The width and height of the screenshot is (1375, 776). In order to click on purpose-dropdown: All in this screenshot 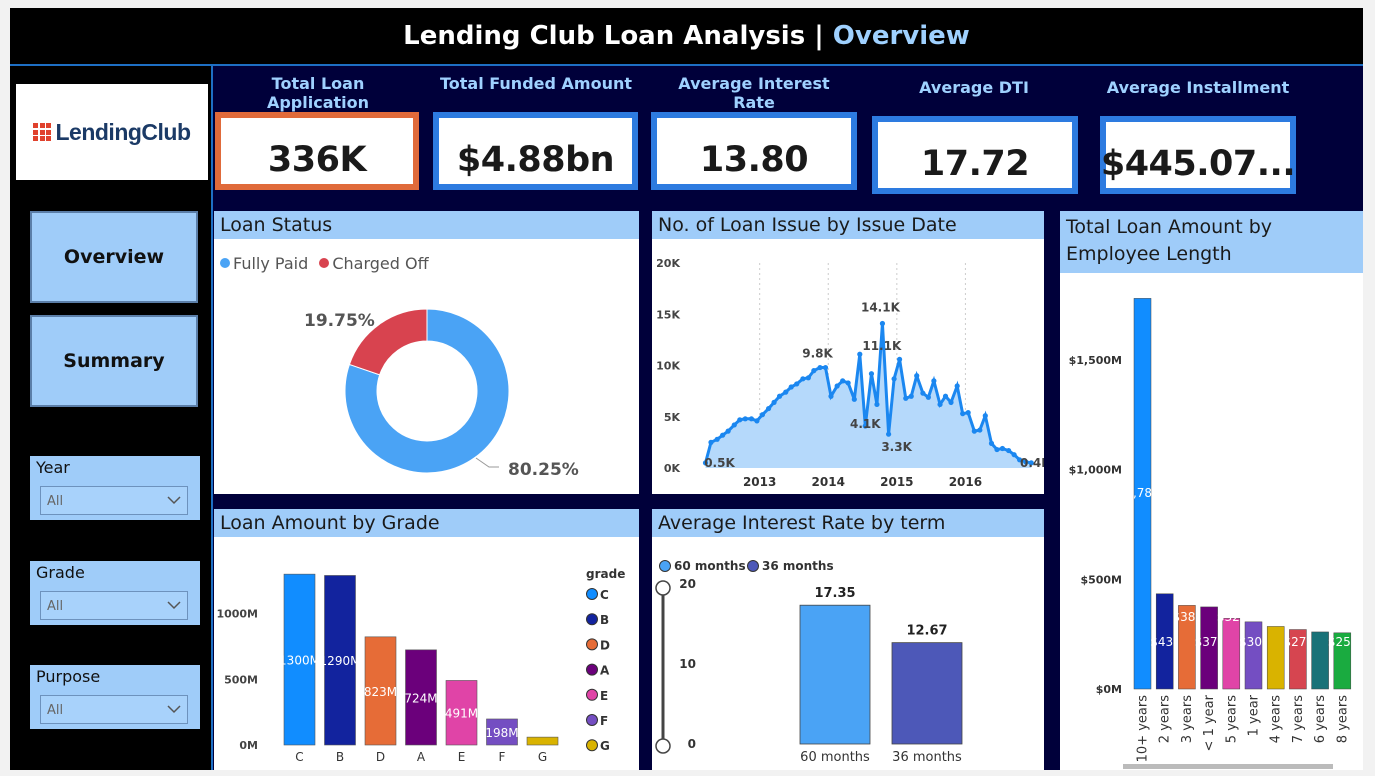, I will do `click(114, 709)`.